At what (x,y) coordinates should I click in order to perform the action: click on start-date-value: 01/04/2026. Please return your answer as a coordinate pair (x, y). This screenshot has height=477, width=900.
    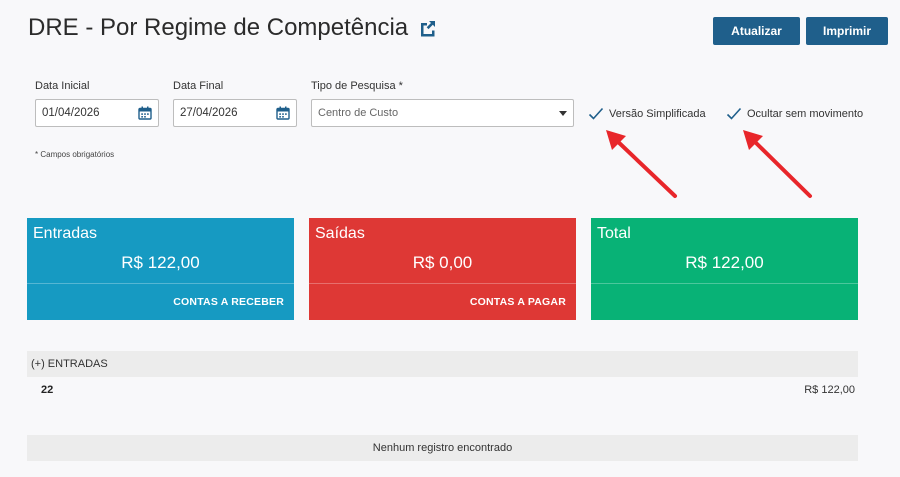
    Looking at the image, I should click on (71, 113).